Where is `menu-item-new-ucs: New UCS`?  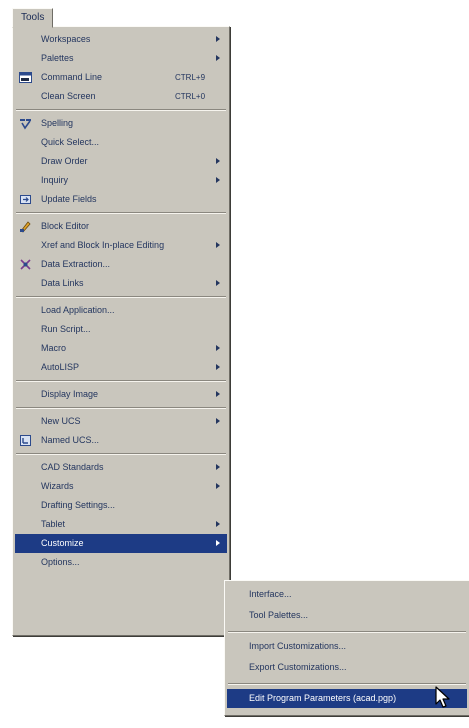
menu-item-new-ucs: New UCS is located at coordinates (121, 421).